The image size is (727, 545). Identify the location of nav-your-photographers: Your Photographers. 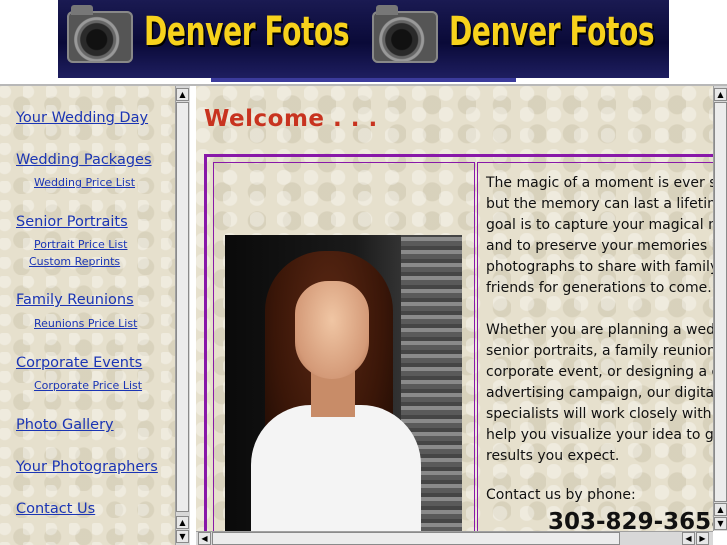
(87, 467).